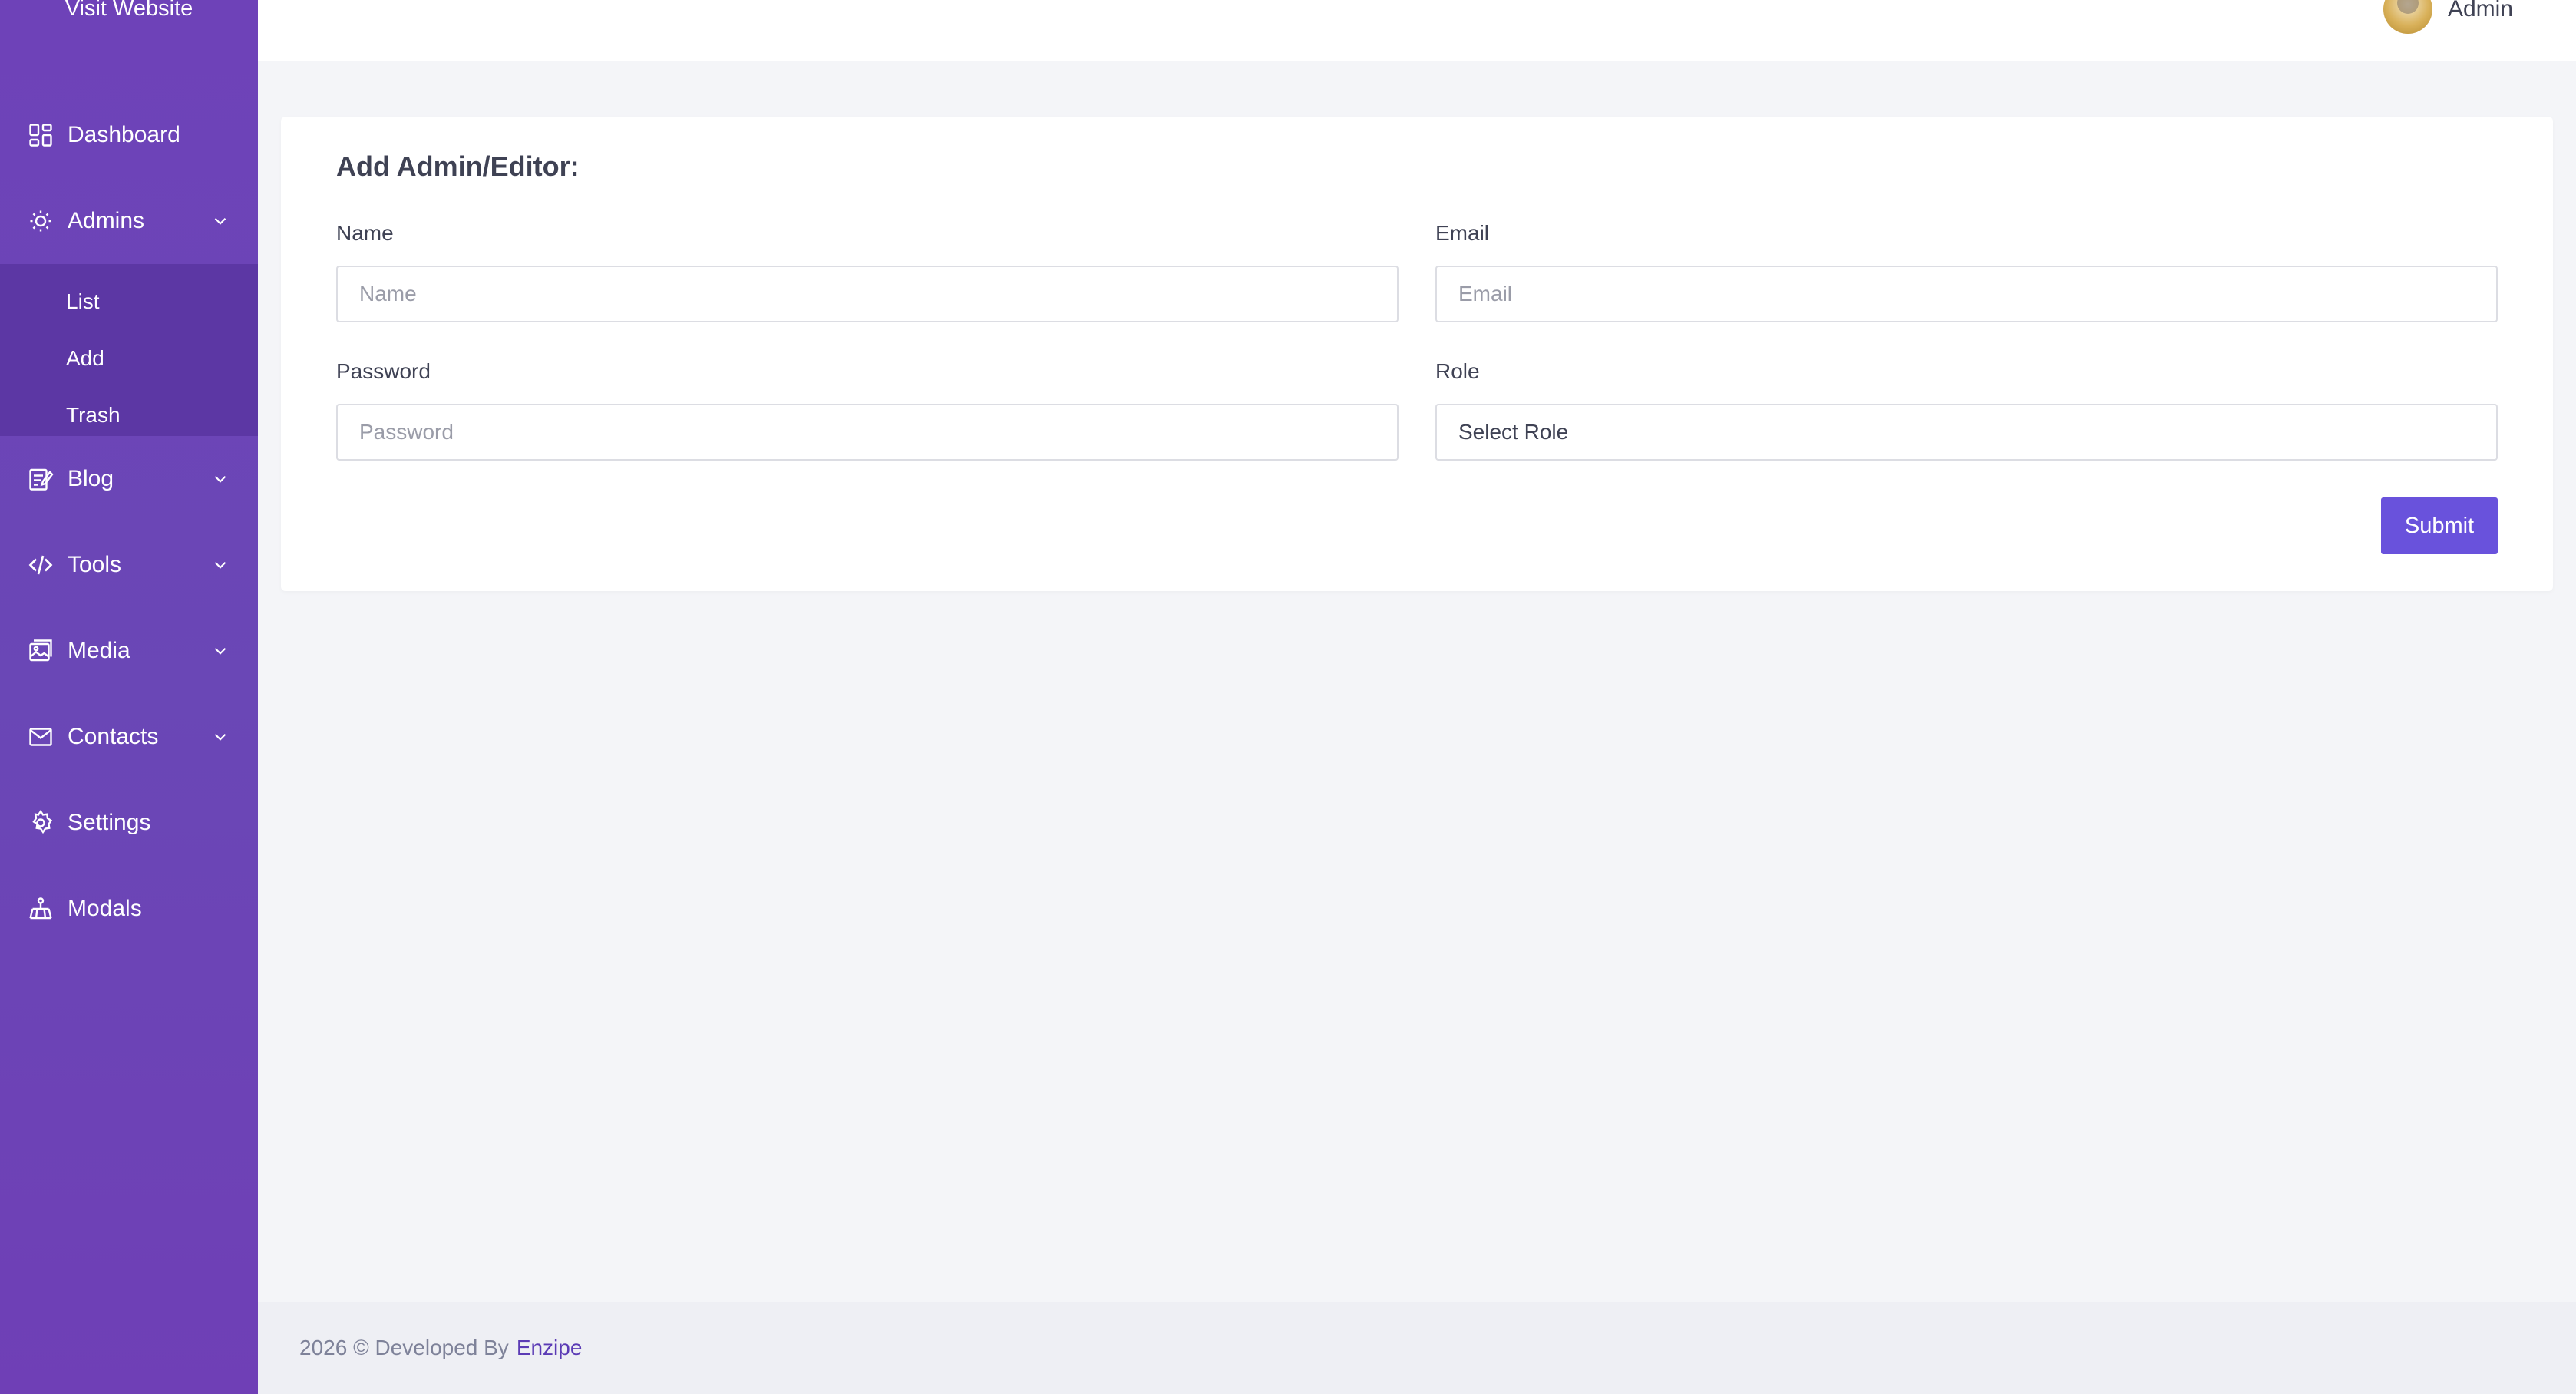 This screenshot has width=2576, height=1394. I want to click on password-label: Password, so click(383, 371).